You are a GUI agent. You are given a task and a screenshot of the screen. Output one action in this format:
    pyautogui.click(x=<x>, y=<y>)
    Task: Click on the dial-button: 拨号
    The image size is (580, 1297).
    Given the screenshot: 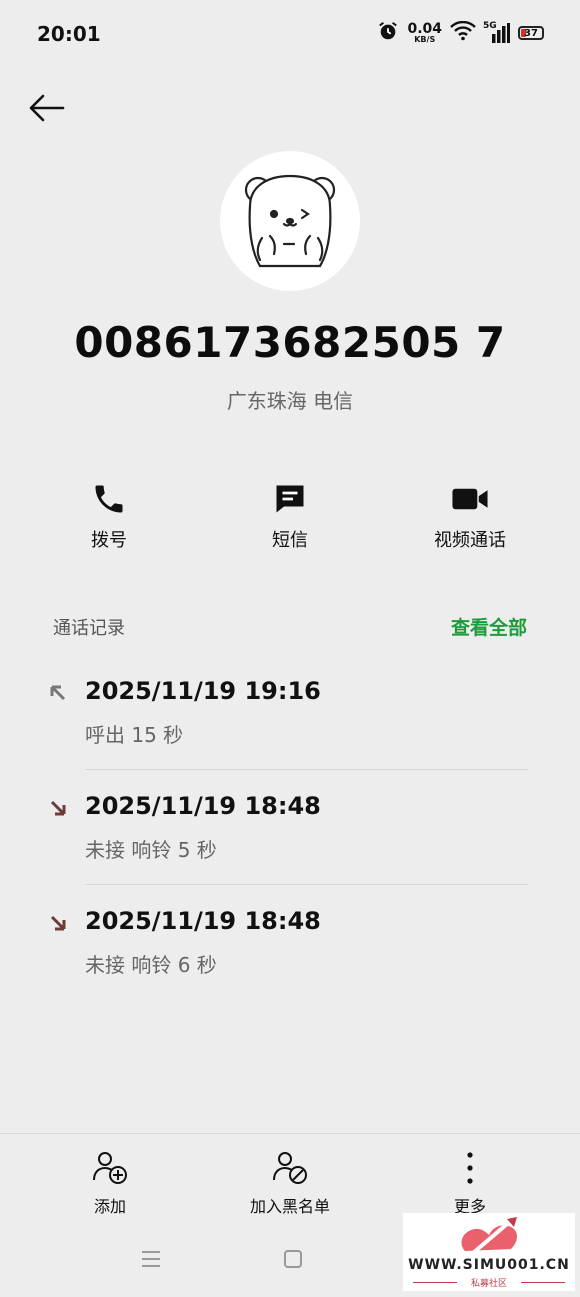 What is the action you would take?
    pyautogui.click(x=109, y=515)
    